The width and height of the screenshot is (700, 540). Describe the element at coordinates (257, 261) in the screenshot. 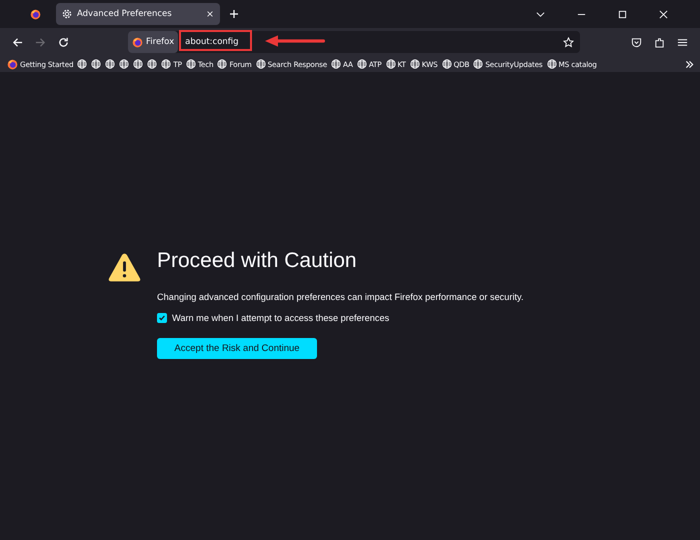

I see `warning-title: Proceed with Caution` at that location.